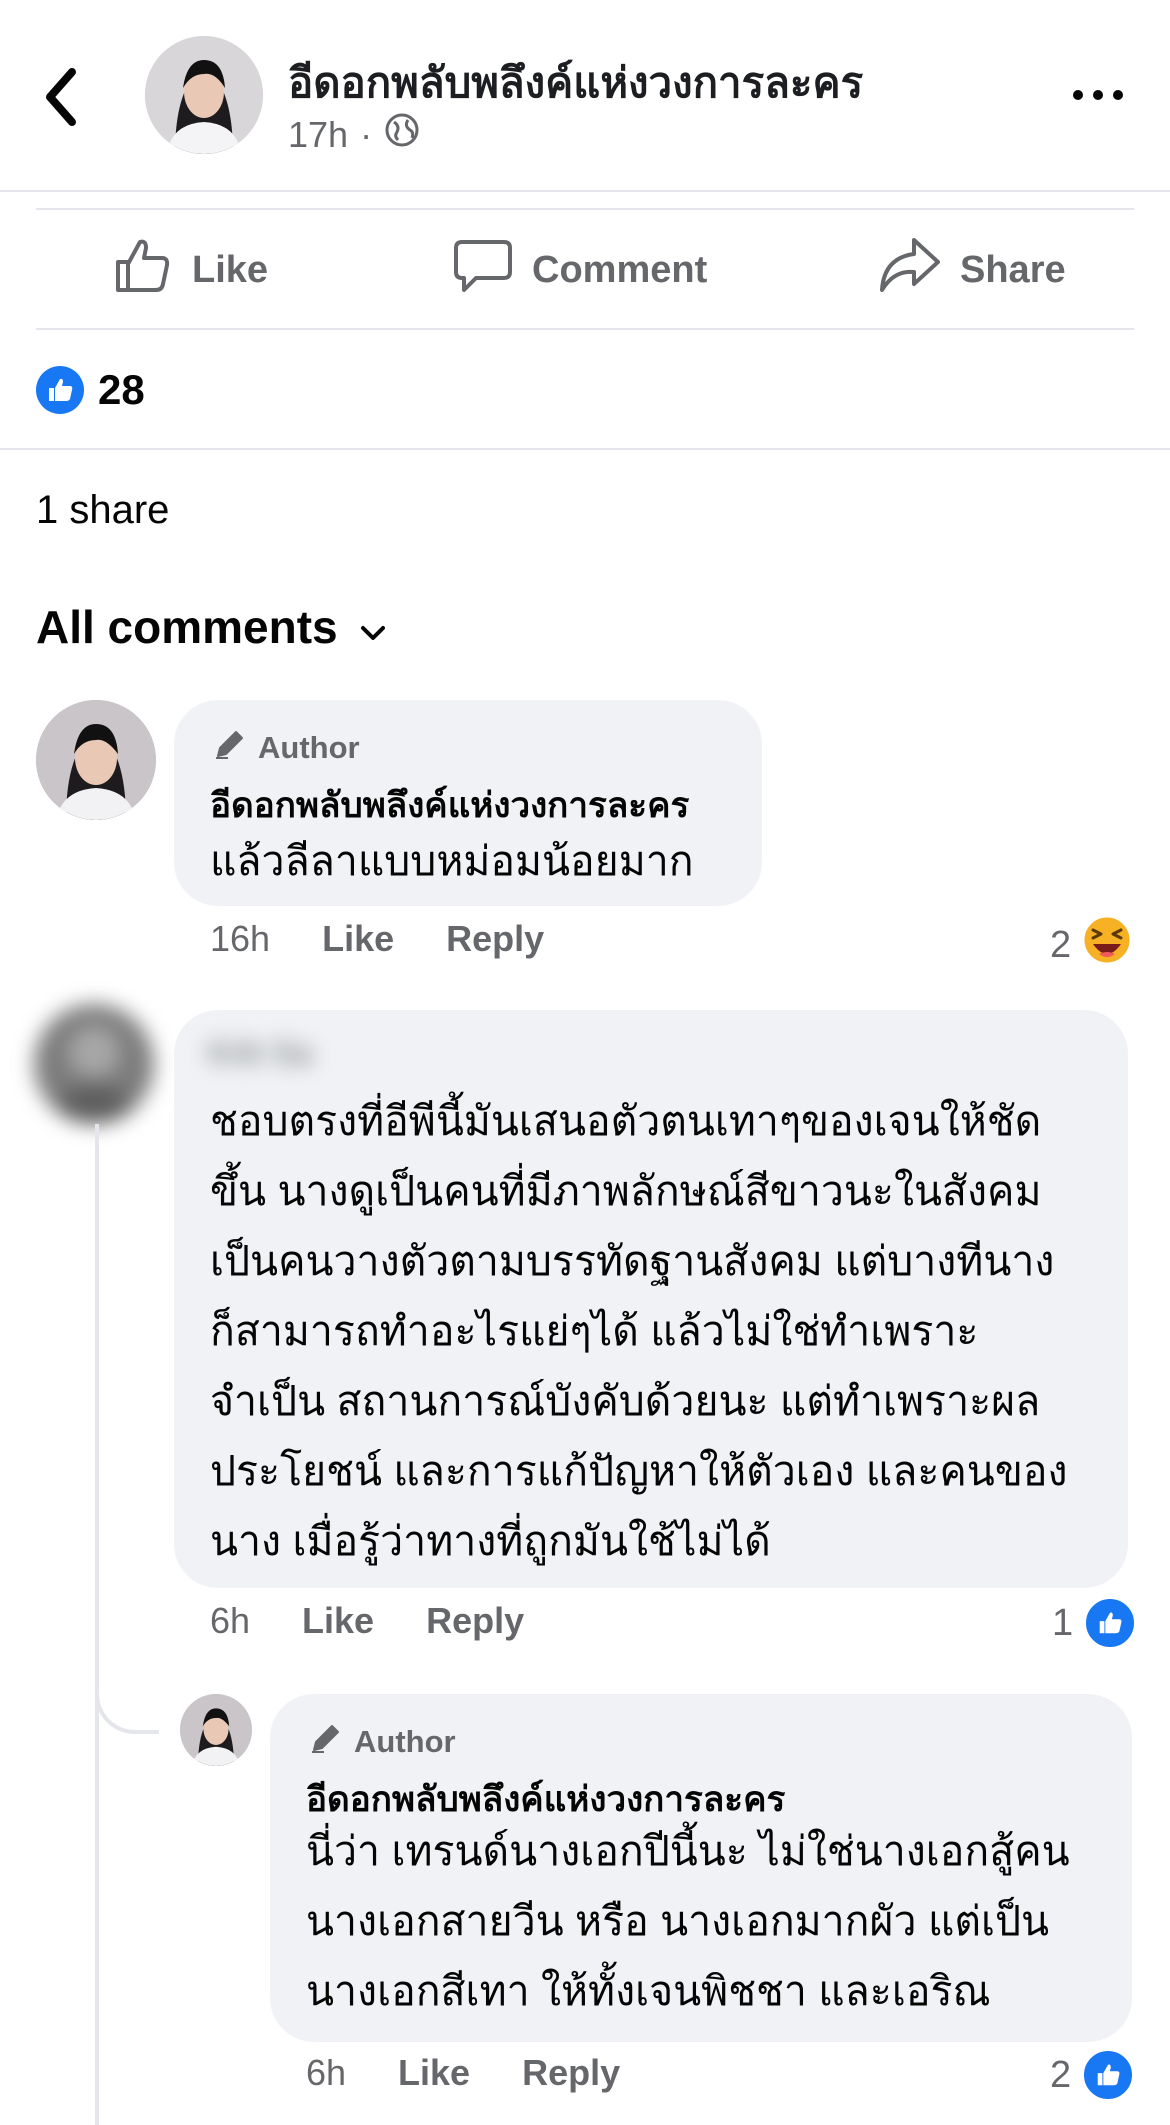 Image resolution: width=1170 pixels, height=2125 pixels. Describe the element at coordinates (620, 269) in the screenshot. I see `comment-label: Comment` at that location.